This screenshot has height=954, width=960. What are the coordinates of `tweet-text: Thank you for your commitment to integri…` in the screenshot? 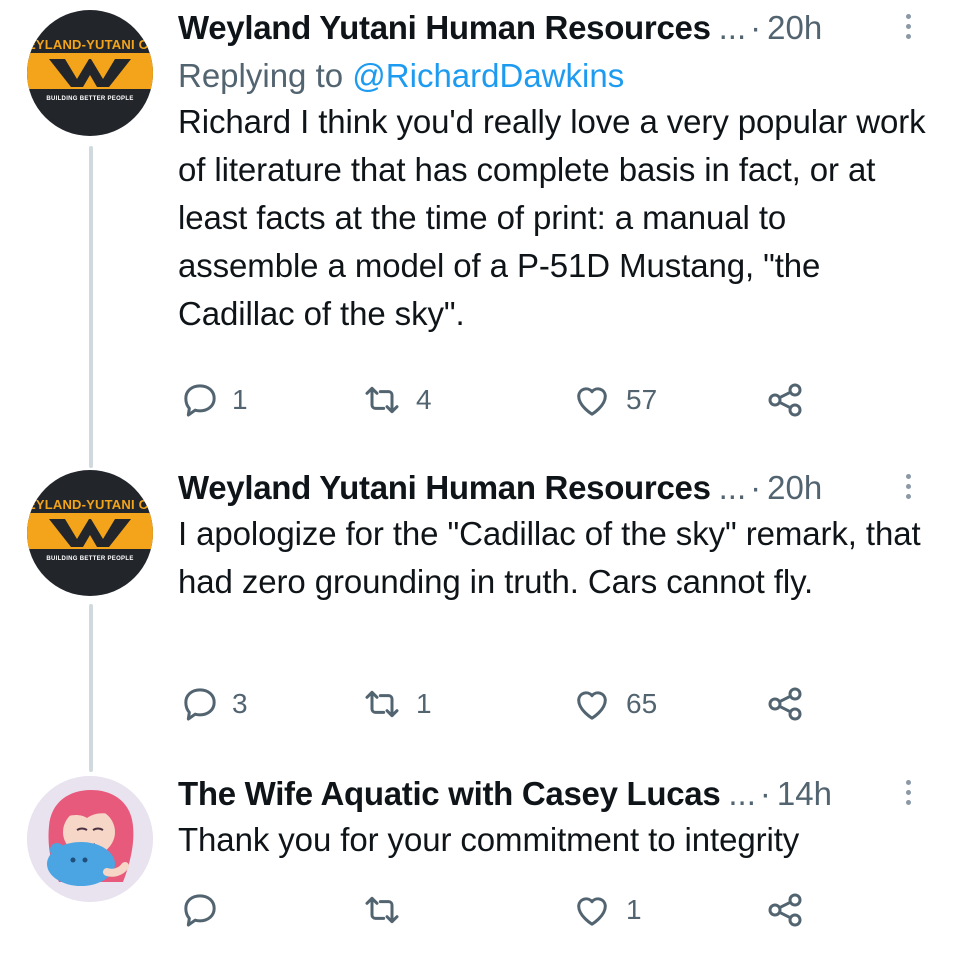 It's located at (489, 839).